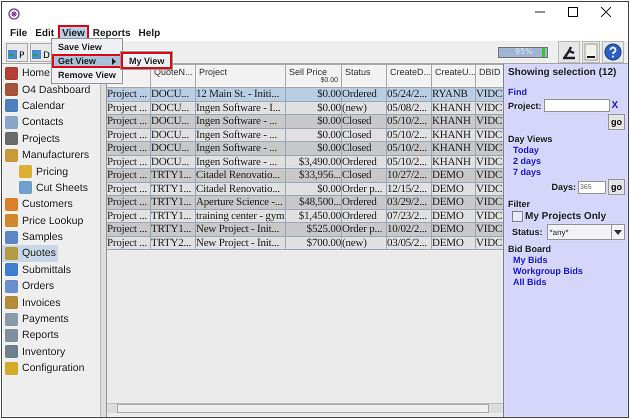 The height and width of the screenshot is (419, 630). I want to click on sidebar-item: O4 Dashboard, so click(47, 89).